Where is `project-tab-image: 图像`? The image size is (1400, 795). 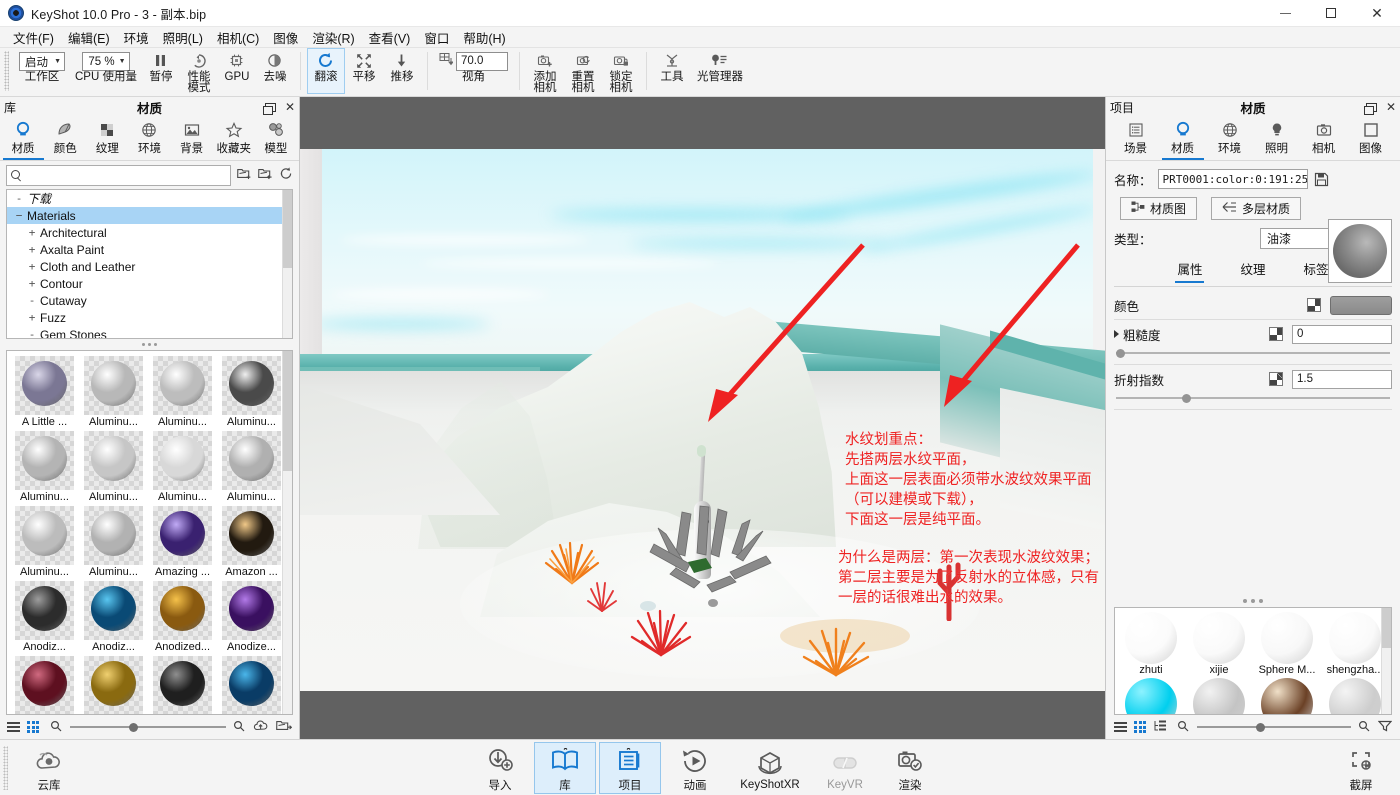
project-tab-image: 图像 is located at coordinates (1371, 139).